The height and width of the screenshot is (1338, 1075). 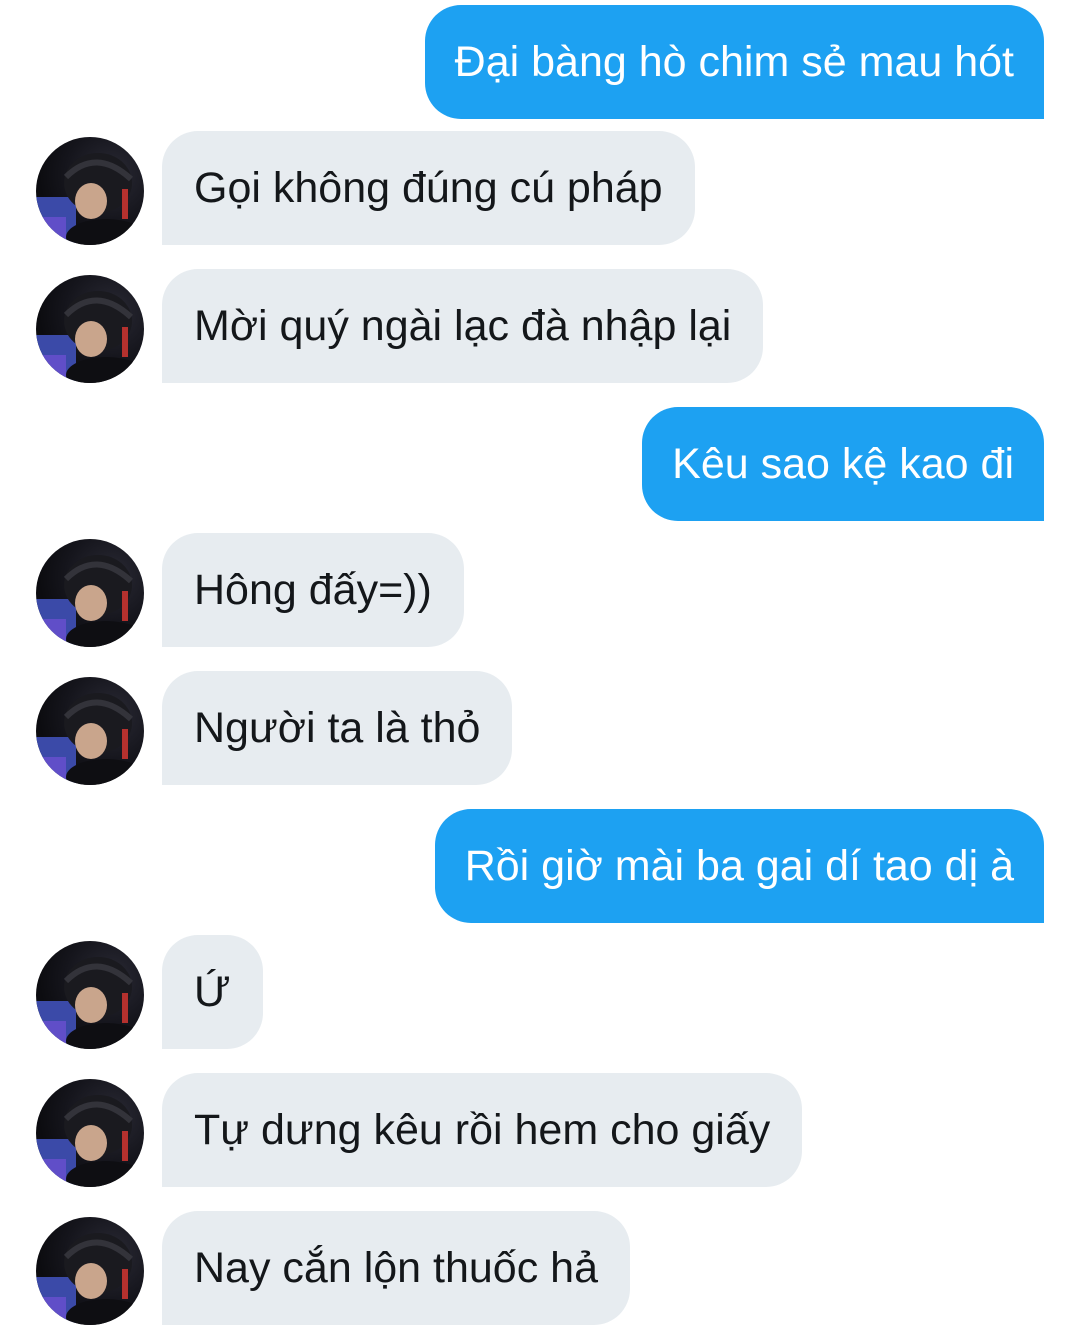 I want to click on message-text: Rồi giờ mài ba gai dí tao dị à, so click(x=739, y=865).